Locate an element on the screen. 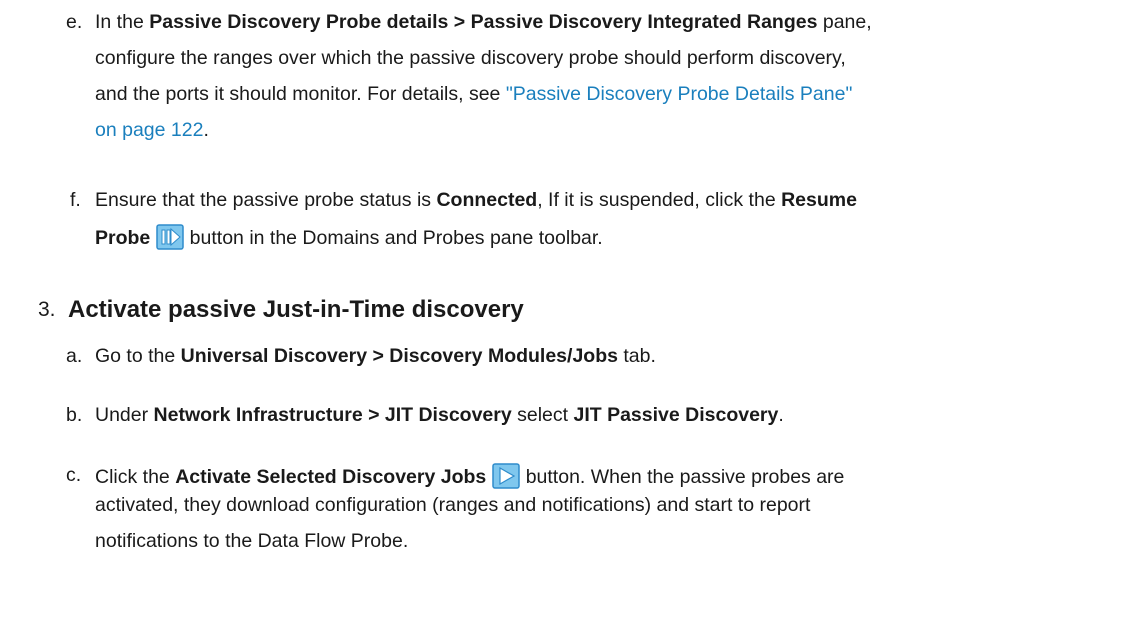 The height and width of the screenshot is (630, 1136). step-c-line3: notifications to the Data Flow Probe. is located at coordinates (252, 541).